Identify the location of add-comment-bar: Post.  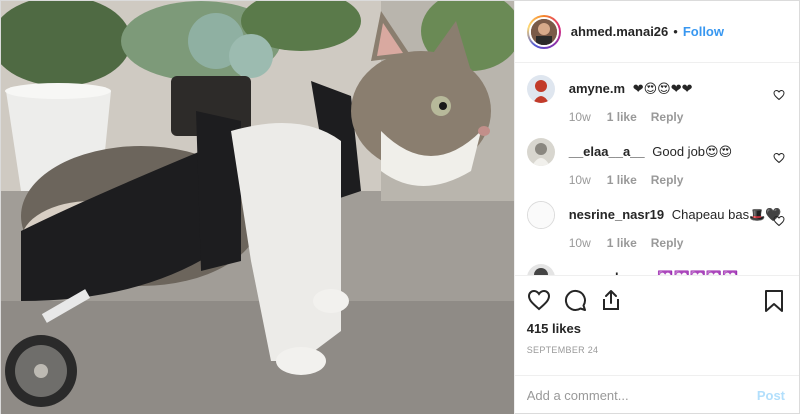
(656, 394).